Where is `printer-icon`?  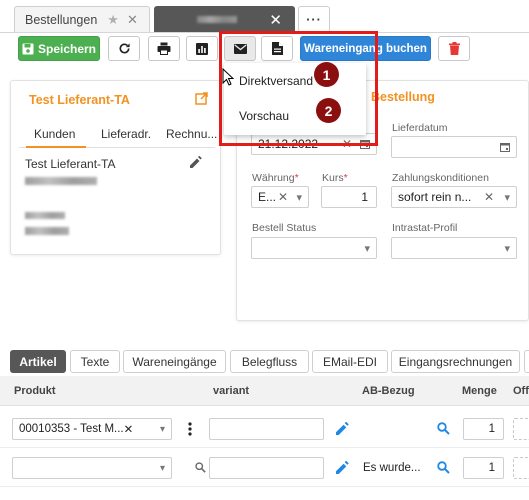 printer-icon is located at coordinates (164, 48).